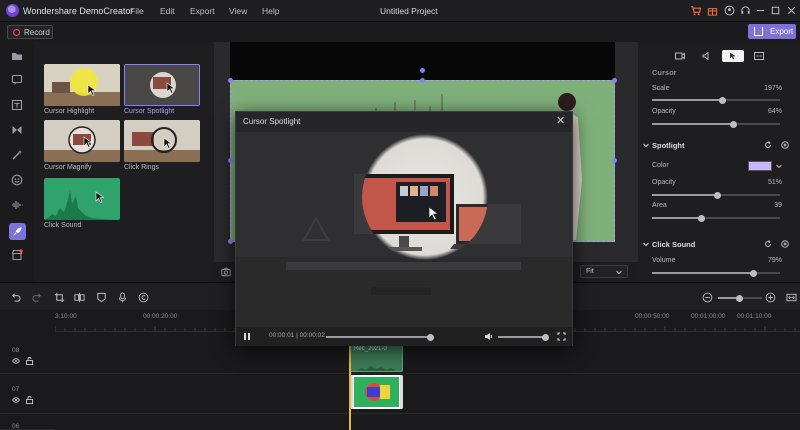  I want to click on area-slider-knob, so click(702, 218).